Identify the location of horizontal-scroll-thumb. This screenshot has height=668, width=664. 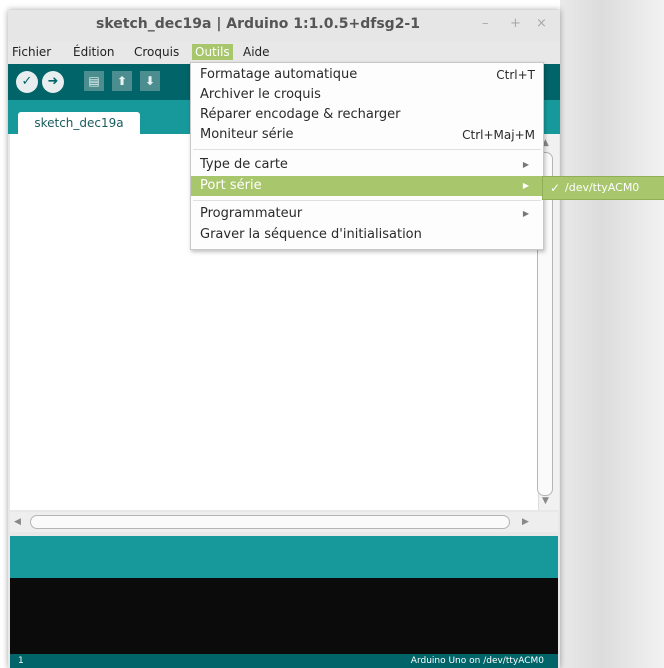
(270, 522).